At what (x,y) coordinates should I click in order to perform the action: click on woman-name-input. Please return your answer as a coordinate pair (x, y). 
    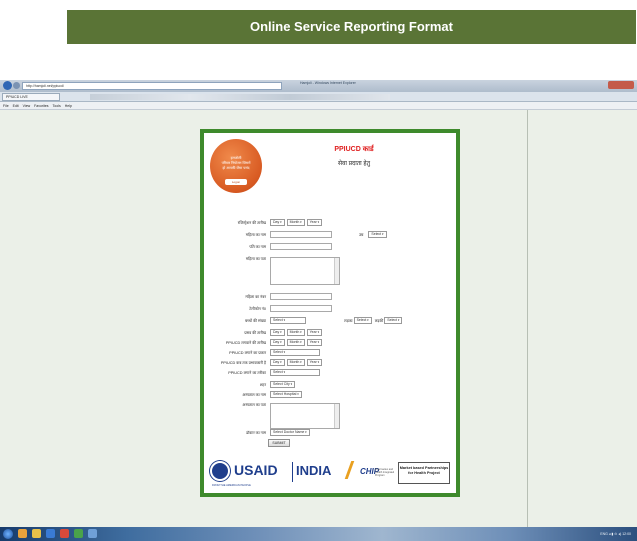
    Looking at the image, I should click on (301, 234).